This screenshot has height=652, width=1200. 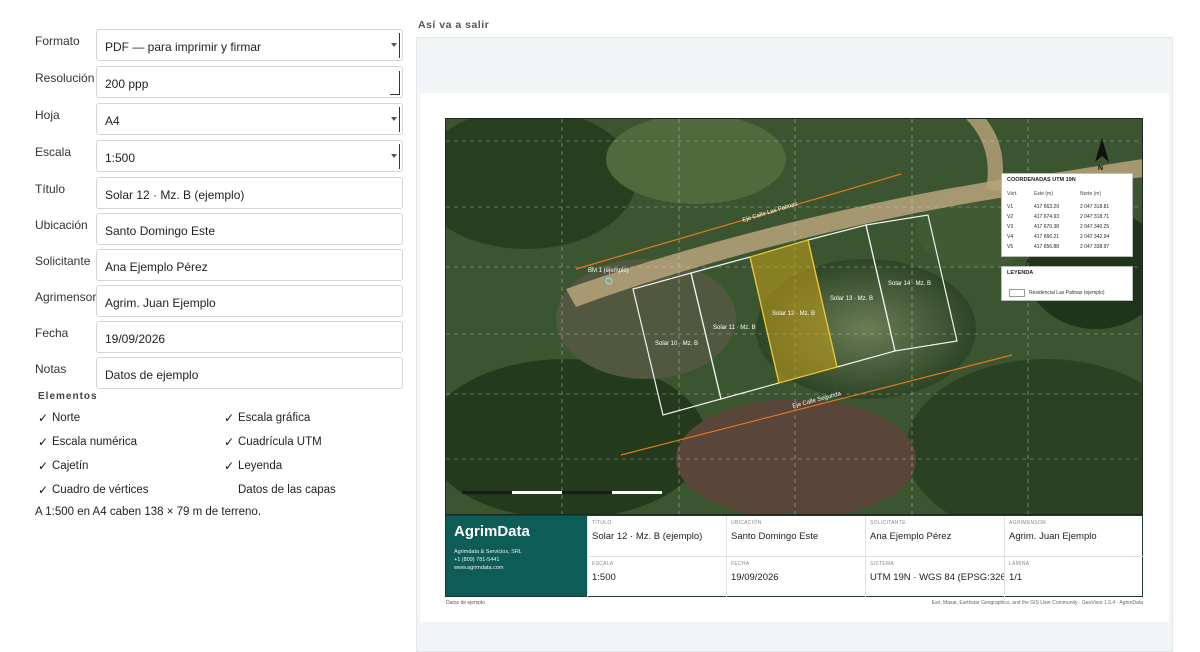 What do you see at coordinates (112, 121) in the screenshot?
I see `sheet-value: A4` at bounding box center [112, 121].